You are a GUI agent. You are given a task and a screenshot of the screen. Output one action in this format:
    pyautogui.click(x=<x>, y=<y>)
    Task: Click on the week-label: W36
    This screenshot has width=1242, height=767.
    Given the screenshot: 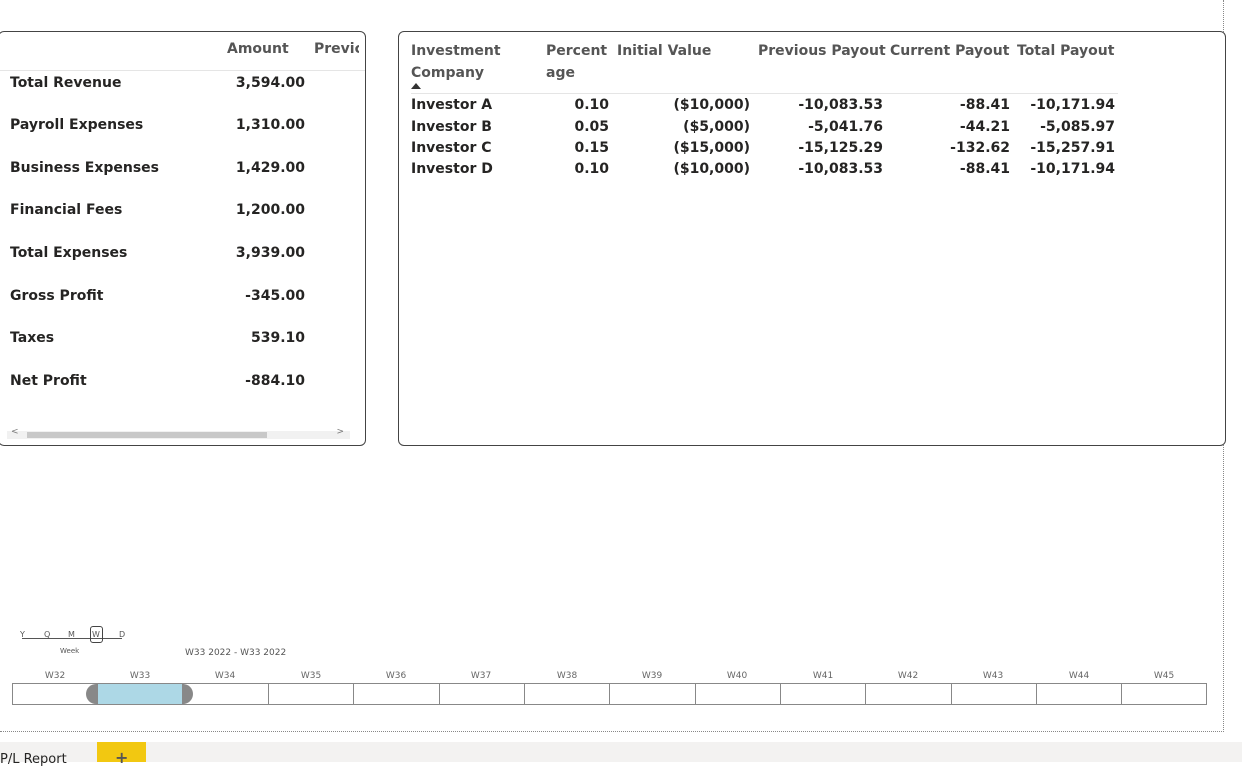 What is the action you would take?
    pyautogui.click(x=396, y=676)
    